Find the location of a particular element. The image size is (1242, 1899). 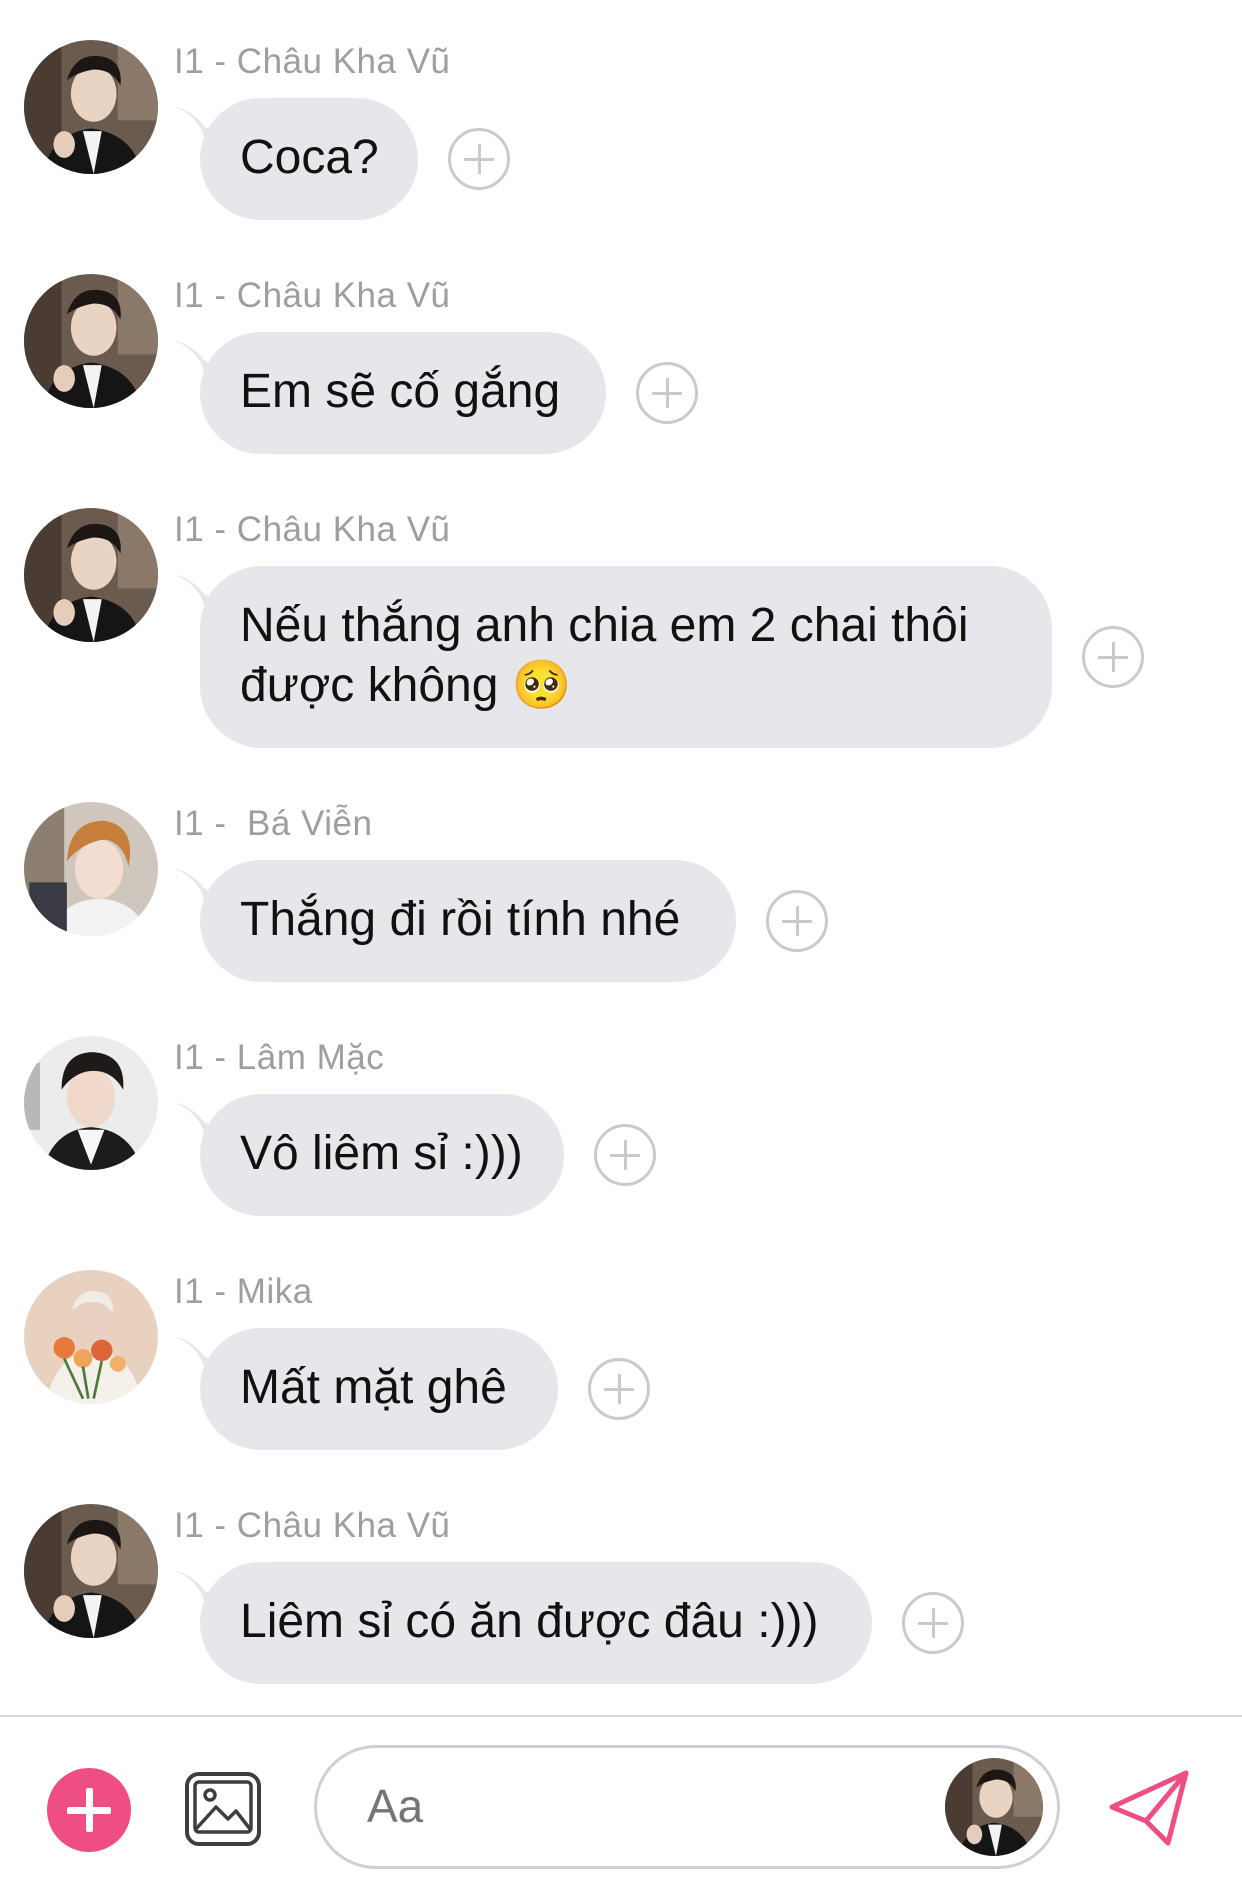

message-text: Liêm sỉ có ăn được đâu :))) is located at coordinates (529, 1621).